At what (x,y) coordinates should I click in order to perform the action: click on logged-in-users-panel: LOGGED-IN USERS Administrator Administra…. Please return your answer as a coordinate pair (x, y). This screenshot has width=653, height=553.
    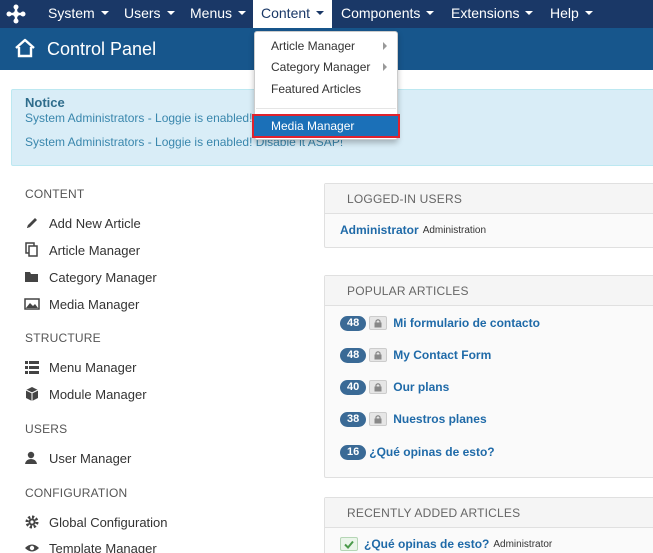
    Looking at the image, I should click on (488, 215).